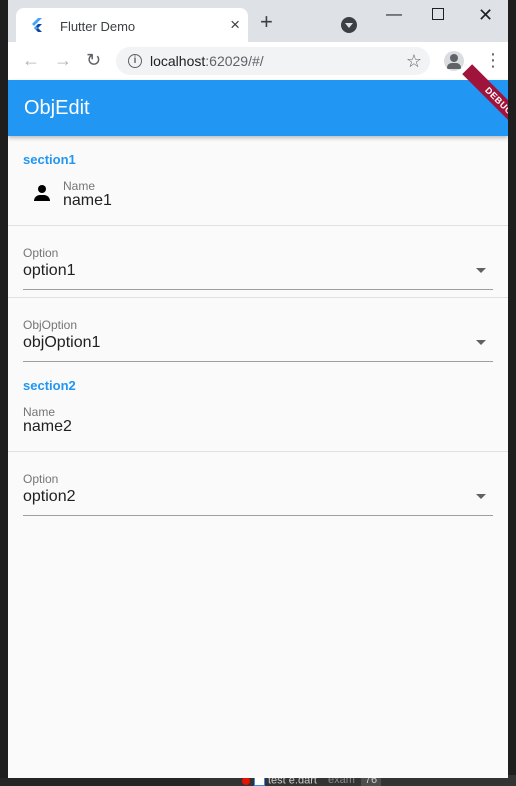 This screenshot has height=786, width=516. Describe the element at coordinates (235, 25) in the screenshot. I see `close-icon: ×` at that location.